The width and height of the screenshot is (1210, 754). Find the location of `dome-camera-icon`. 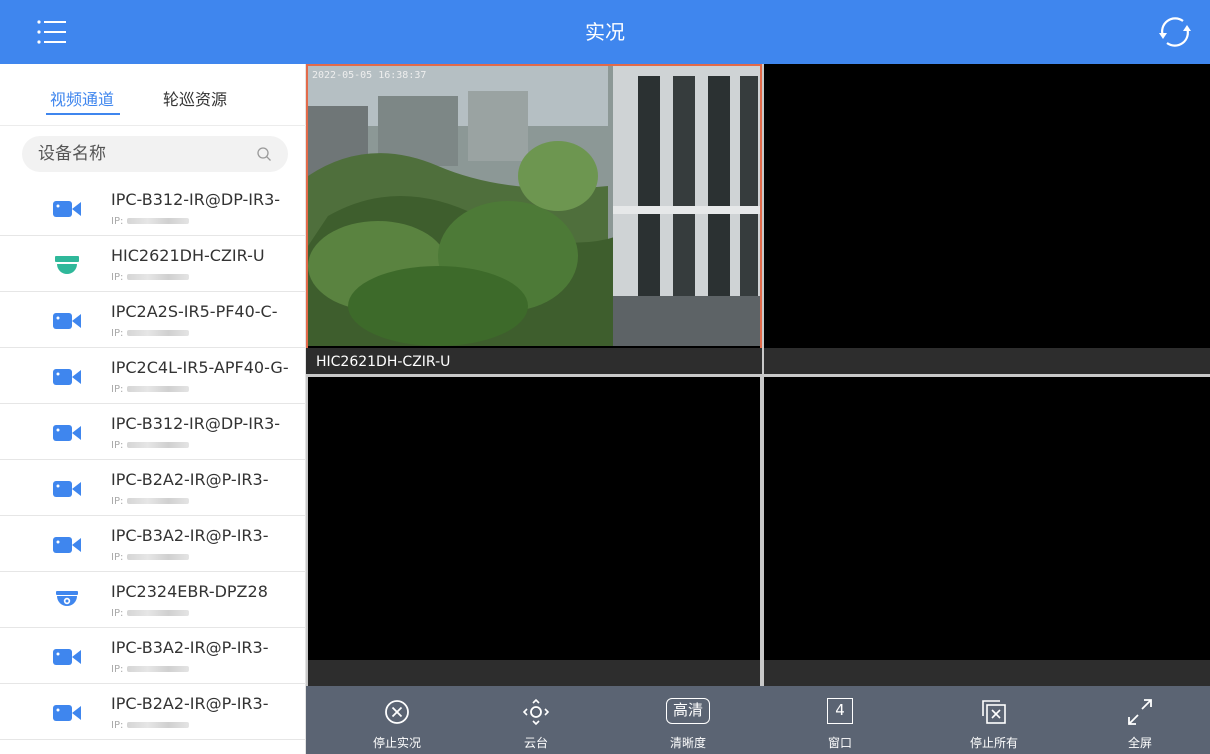

dome-camera-icon is located at coordinates (67, 265).